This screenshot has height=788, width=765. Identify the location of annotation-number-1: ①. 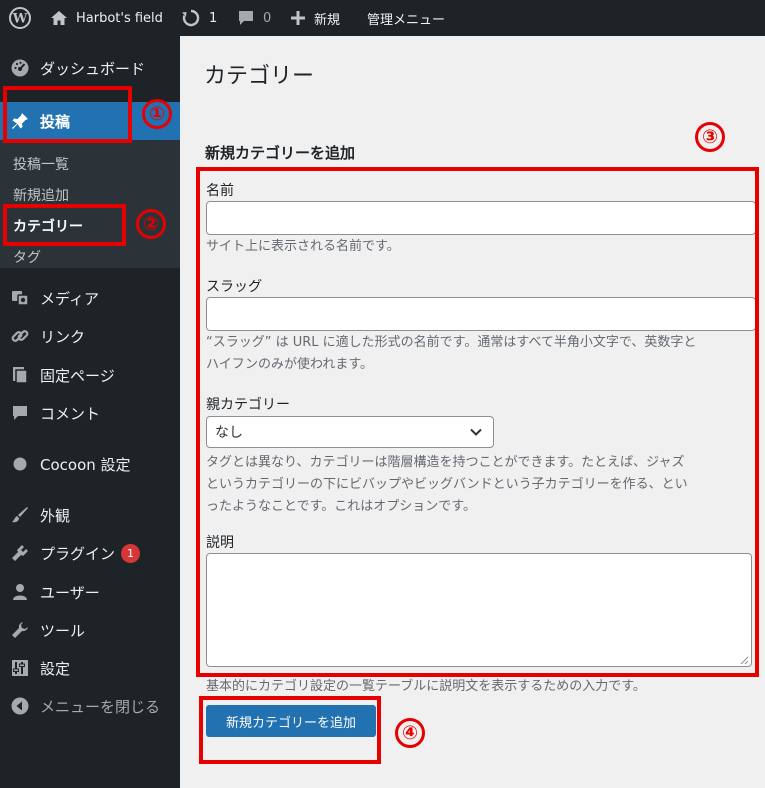
(157, 114).